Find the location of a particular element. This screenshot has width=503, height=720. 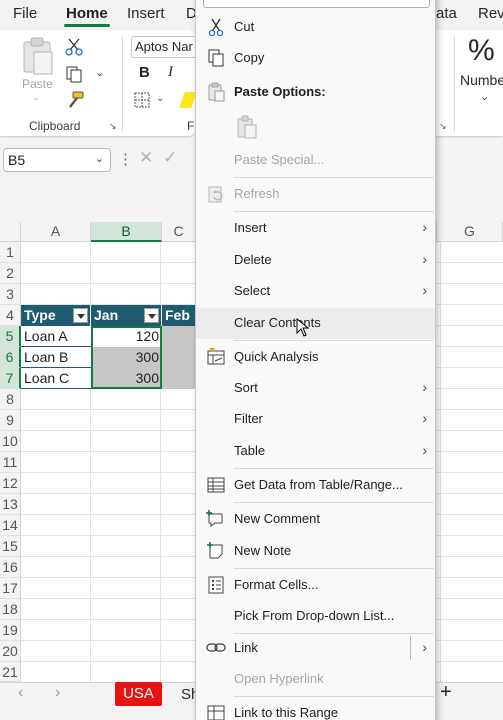

borders-icon is located at coordinates (143, 100).